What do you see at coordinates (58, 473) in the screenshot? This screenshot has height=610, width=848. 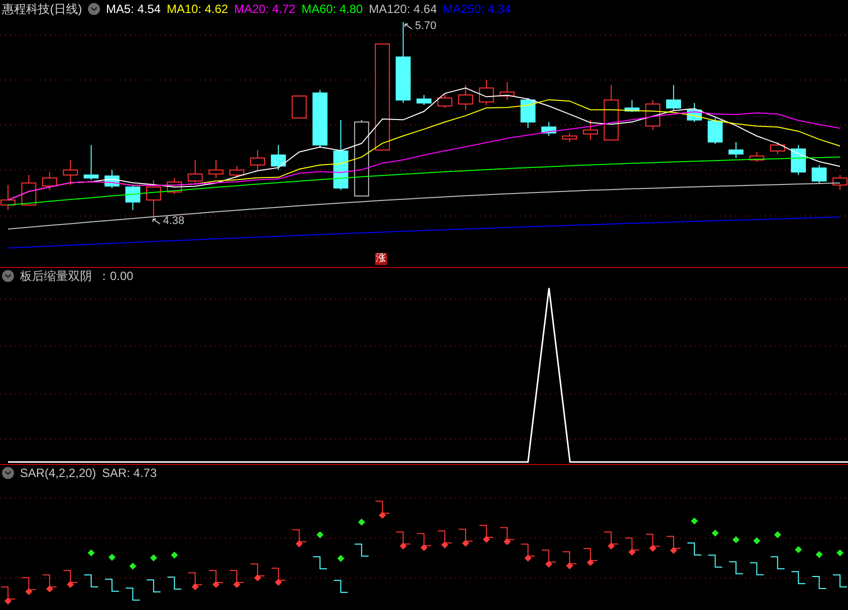 I see `sar-name: SAR(4,2,2,20)` at bounding box center [58, 473].